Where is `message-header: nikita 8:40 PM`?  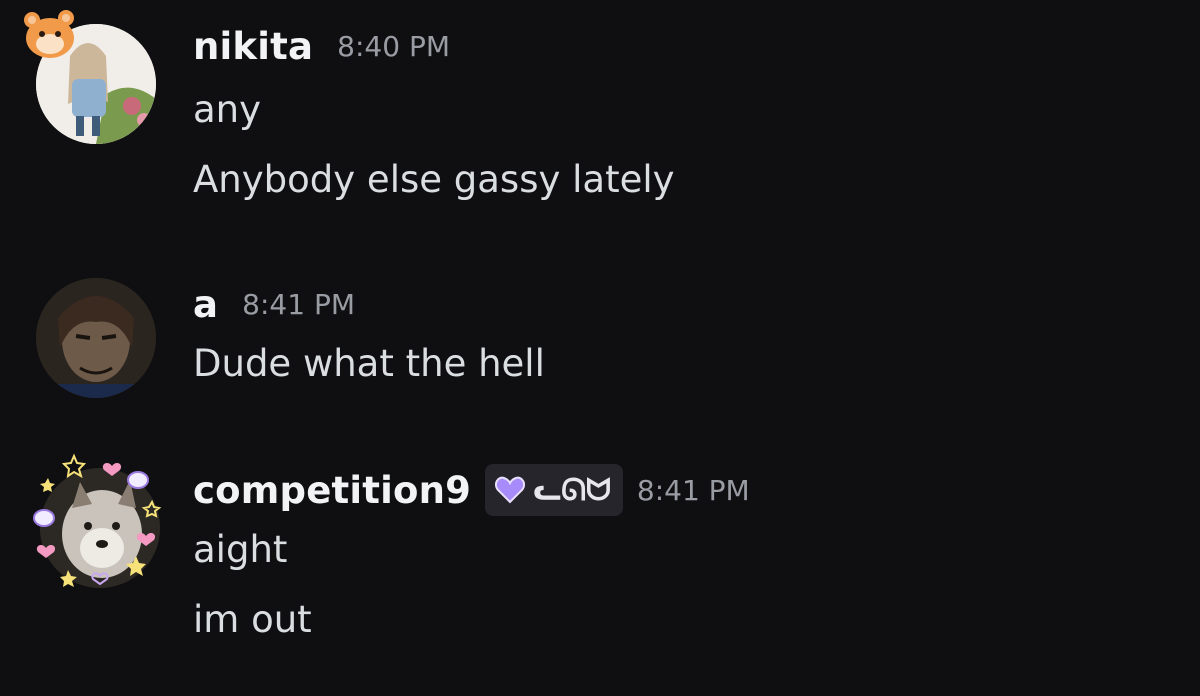
message-header: nikita 8:40 PM is located at coordinates (321, 46).